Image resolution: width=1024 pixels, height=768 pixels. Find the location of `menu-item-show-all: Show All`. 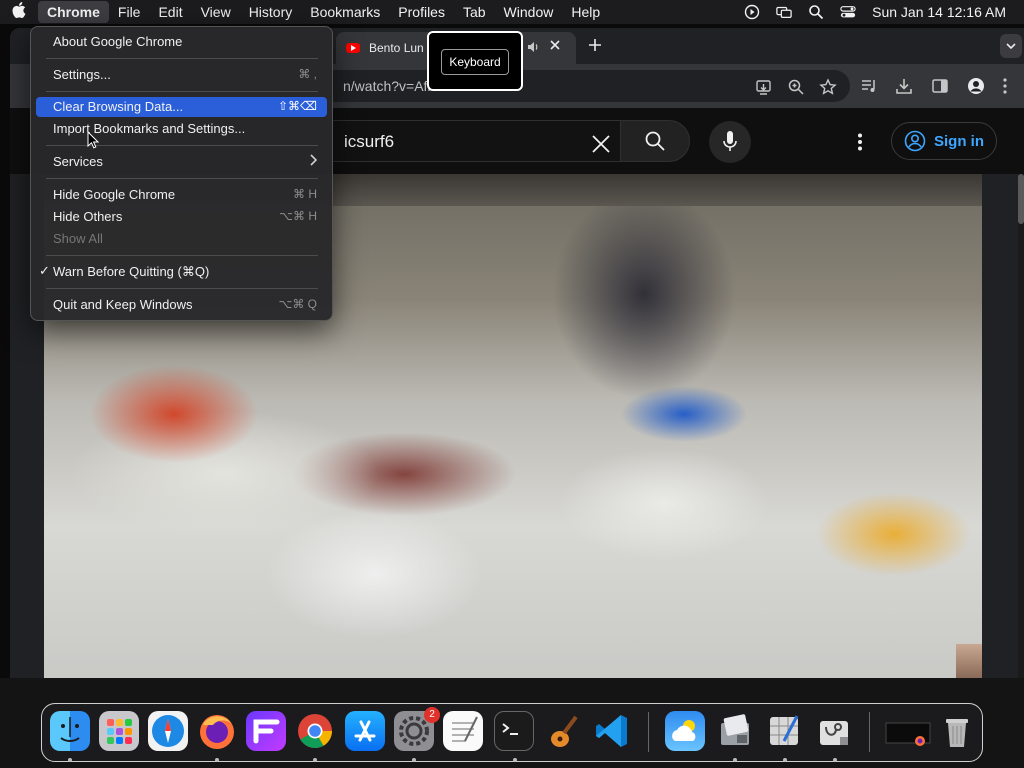

menu-item-show-all: Show All is located at coordinates (181, 239).